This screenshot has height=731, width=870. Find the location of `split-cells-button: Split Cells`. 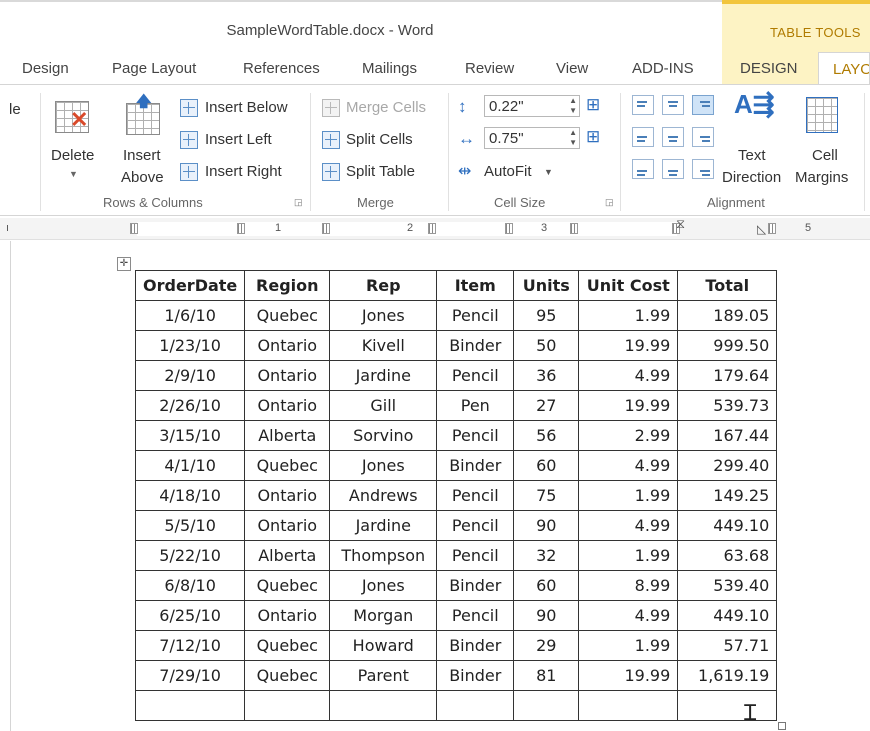

split-cells-button: Split Cells is located at coordinates (379, 139).